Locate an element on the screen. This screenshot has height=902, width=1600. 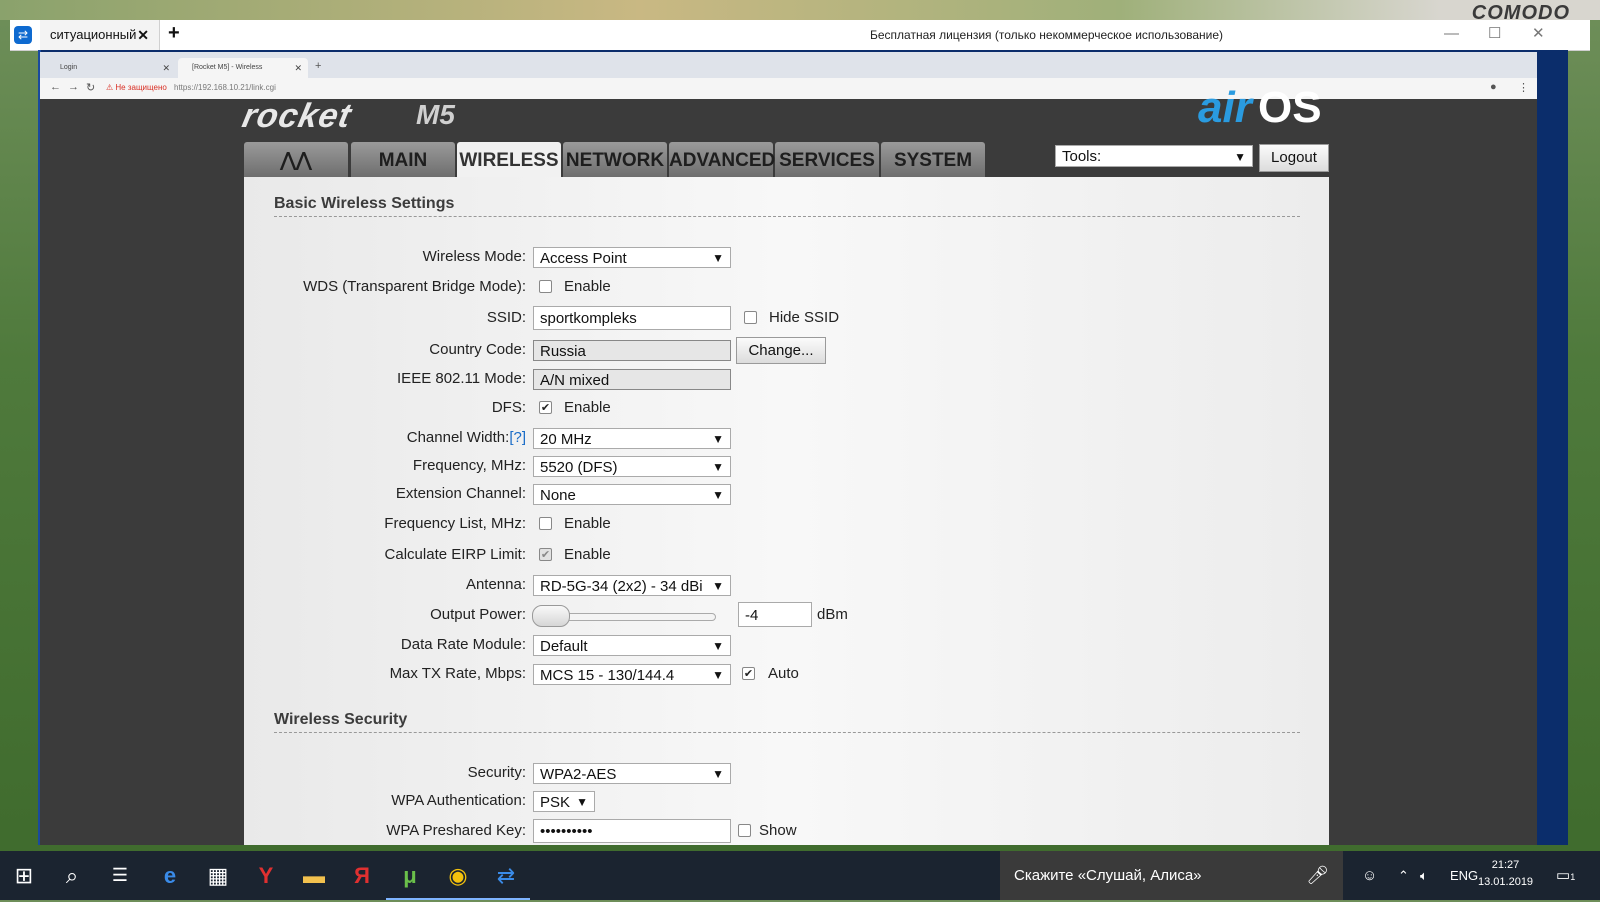
account-icon: ● is located at coordinates (1493, 87).